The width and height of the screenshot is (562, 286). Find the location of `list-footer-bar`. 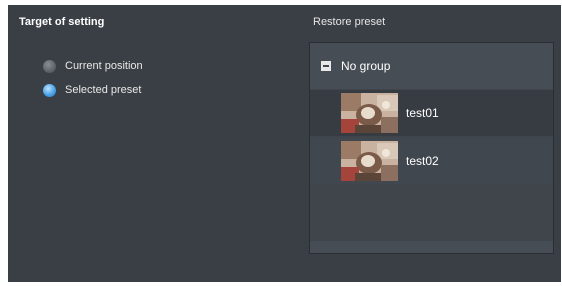

list-footer-bar is located at coordinates (431, 247).